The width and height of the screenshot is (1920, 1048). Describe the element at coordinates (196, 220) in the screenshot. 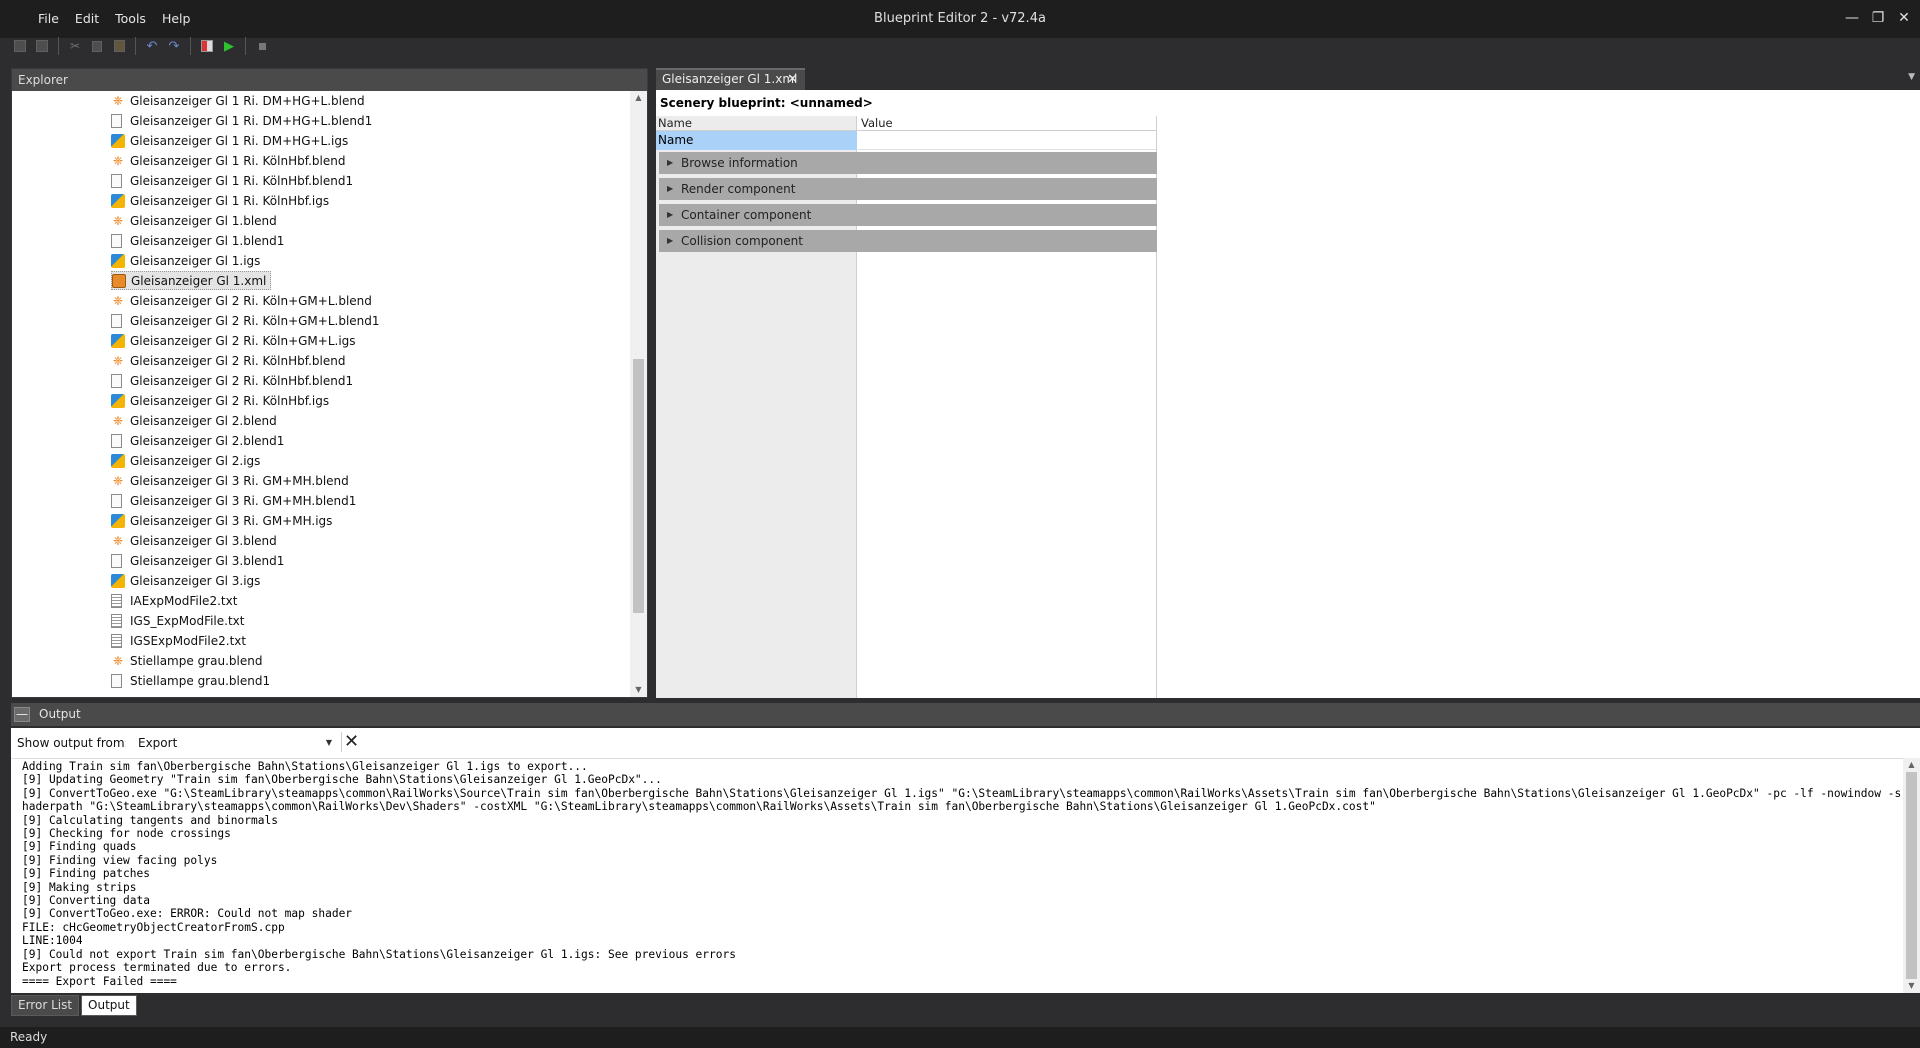

I see `tree-item: ❈ Gleisanzeiger Gl 1.blend` at that location.